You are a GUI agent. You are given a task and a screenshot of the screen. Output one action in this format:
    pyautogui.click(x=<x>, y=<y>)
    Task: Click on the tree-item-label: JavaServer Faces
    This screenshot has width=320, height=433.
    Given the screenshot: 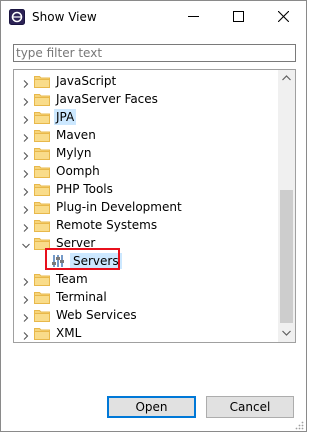 What is the action you would take?
    pyautogui.click(x=107, y=99)
    